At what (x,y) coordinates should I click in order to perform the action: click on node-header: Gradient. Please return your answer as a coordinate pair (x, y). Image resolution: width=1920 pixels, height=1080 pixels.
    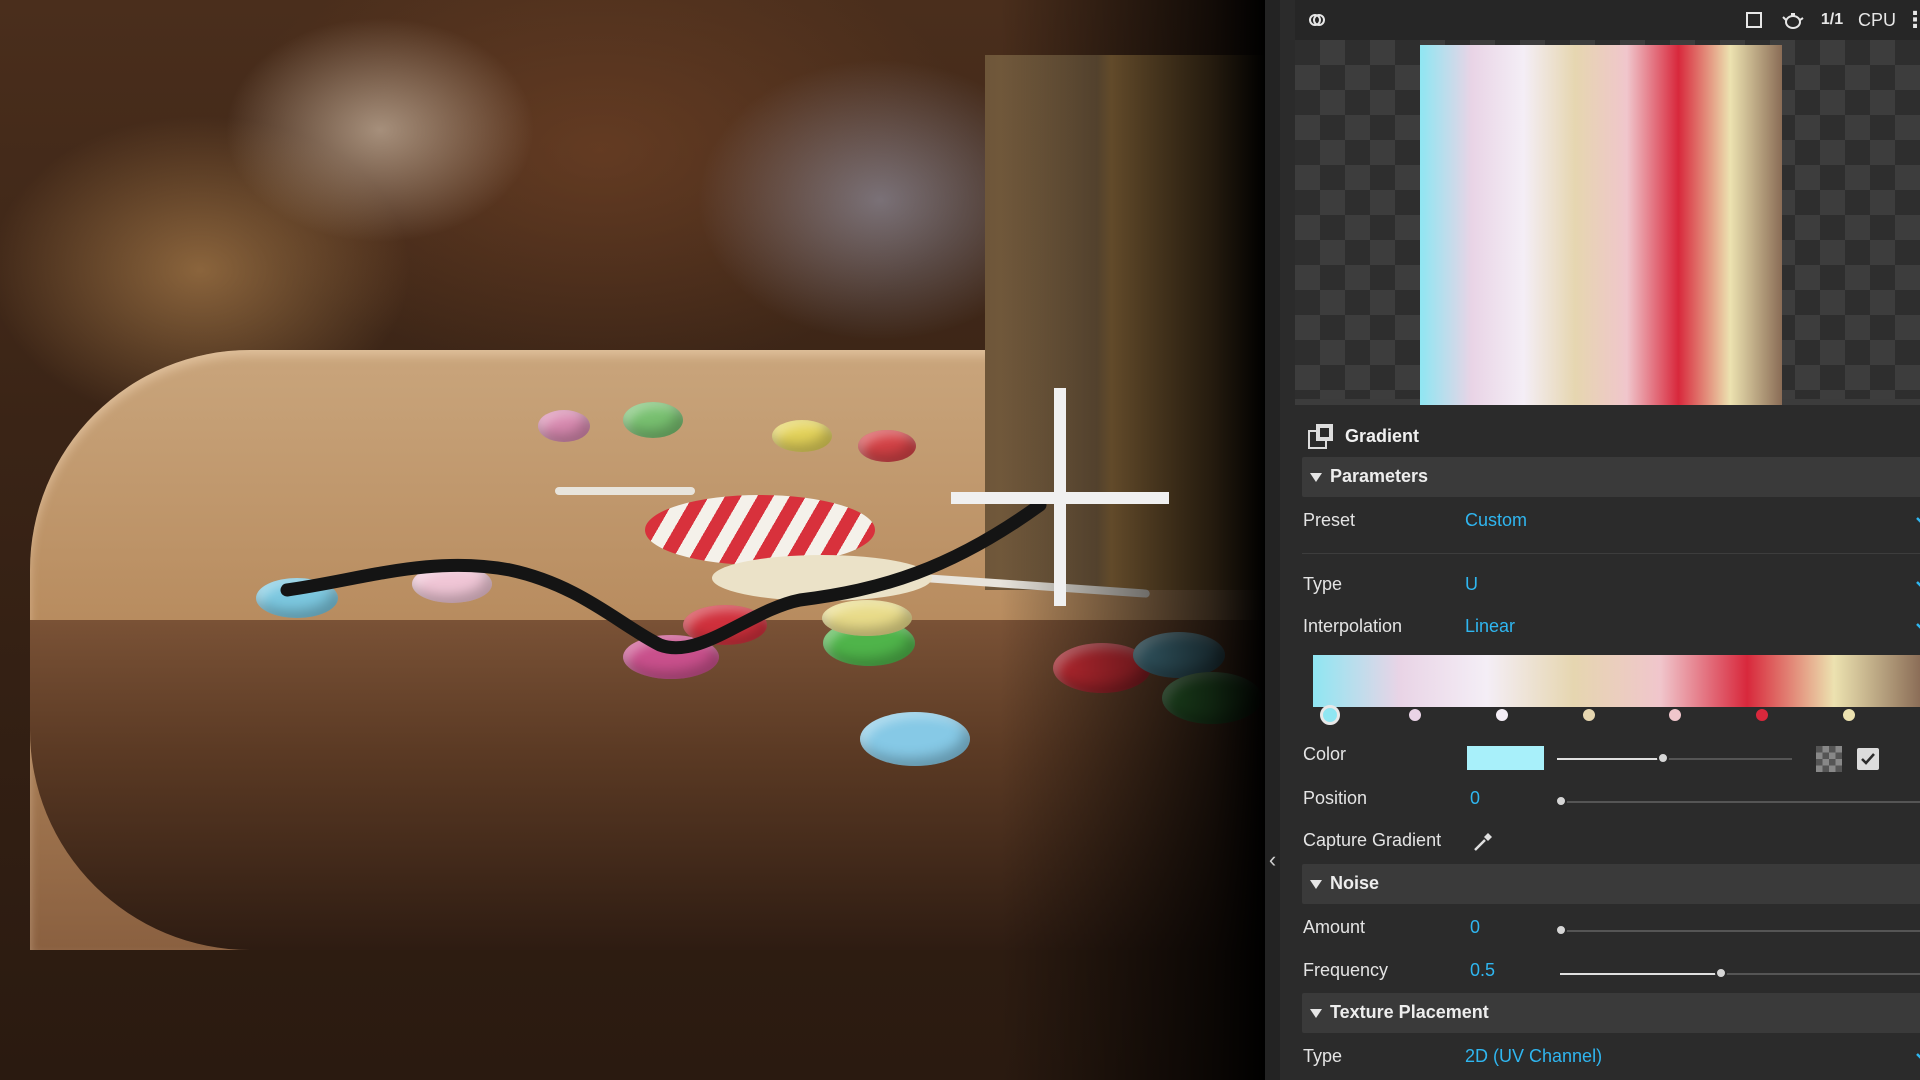
    Looking at the image, I should click on (1607, 436).